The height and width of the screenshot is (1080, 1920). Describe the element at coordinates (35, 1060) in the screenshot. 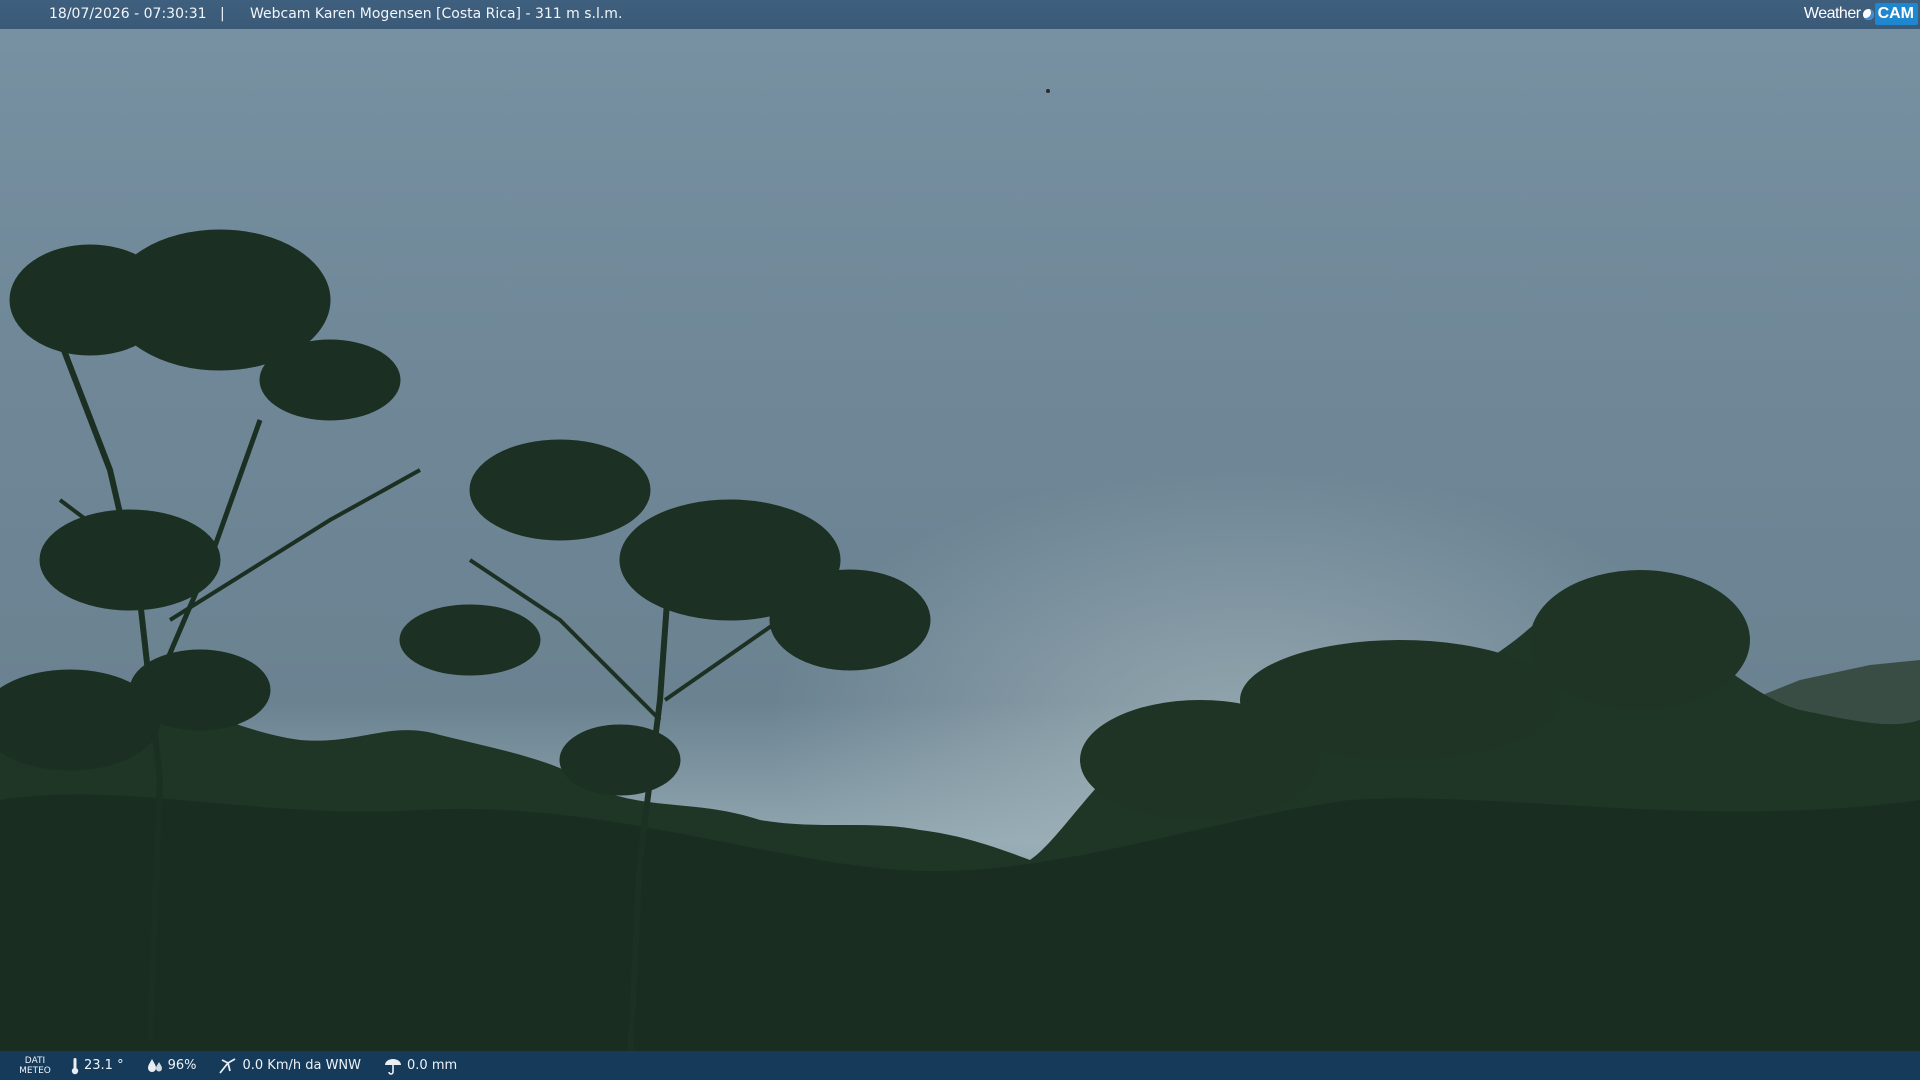

I see `meteo-label-line1: DATI` at that location.